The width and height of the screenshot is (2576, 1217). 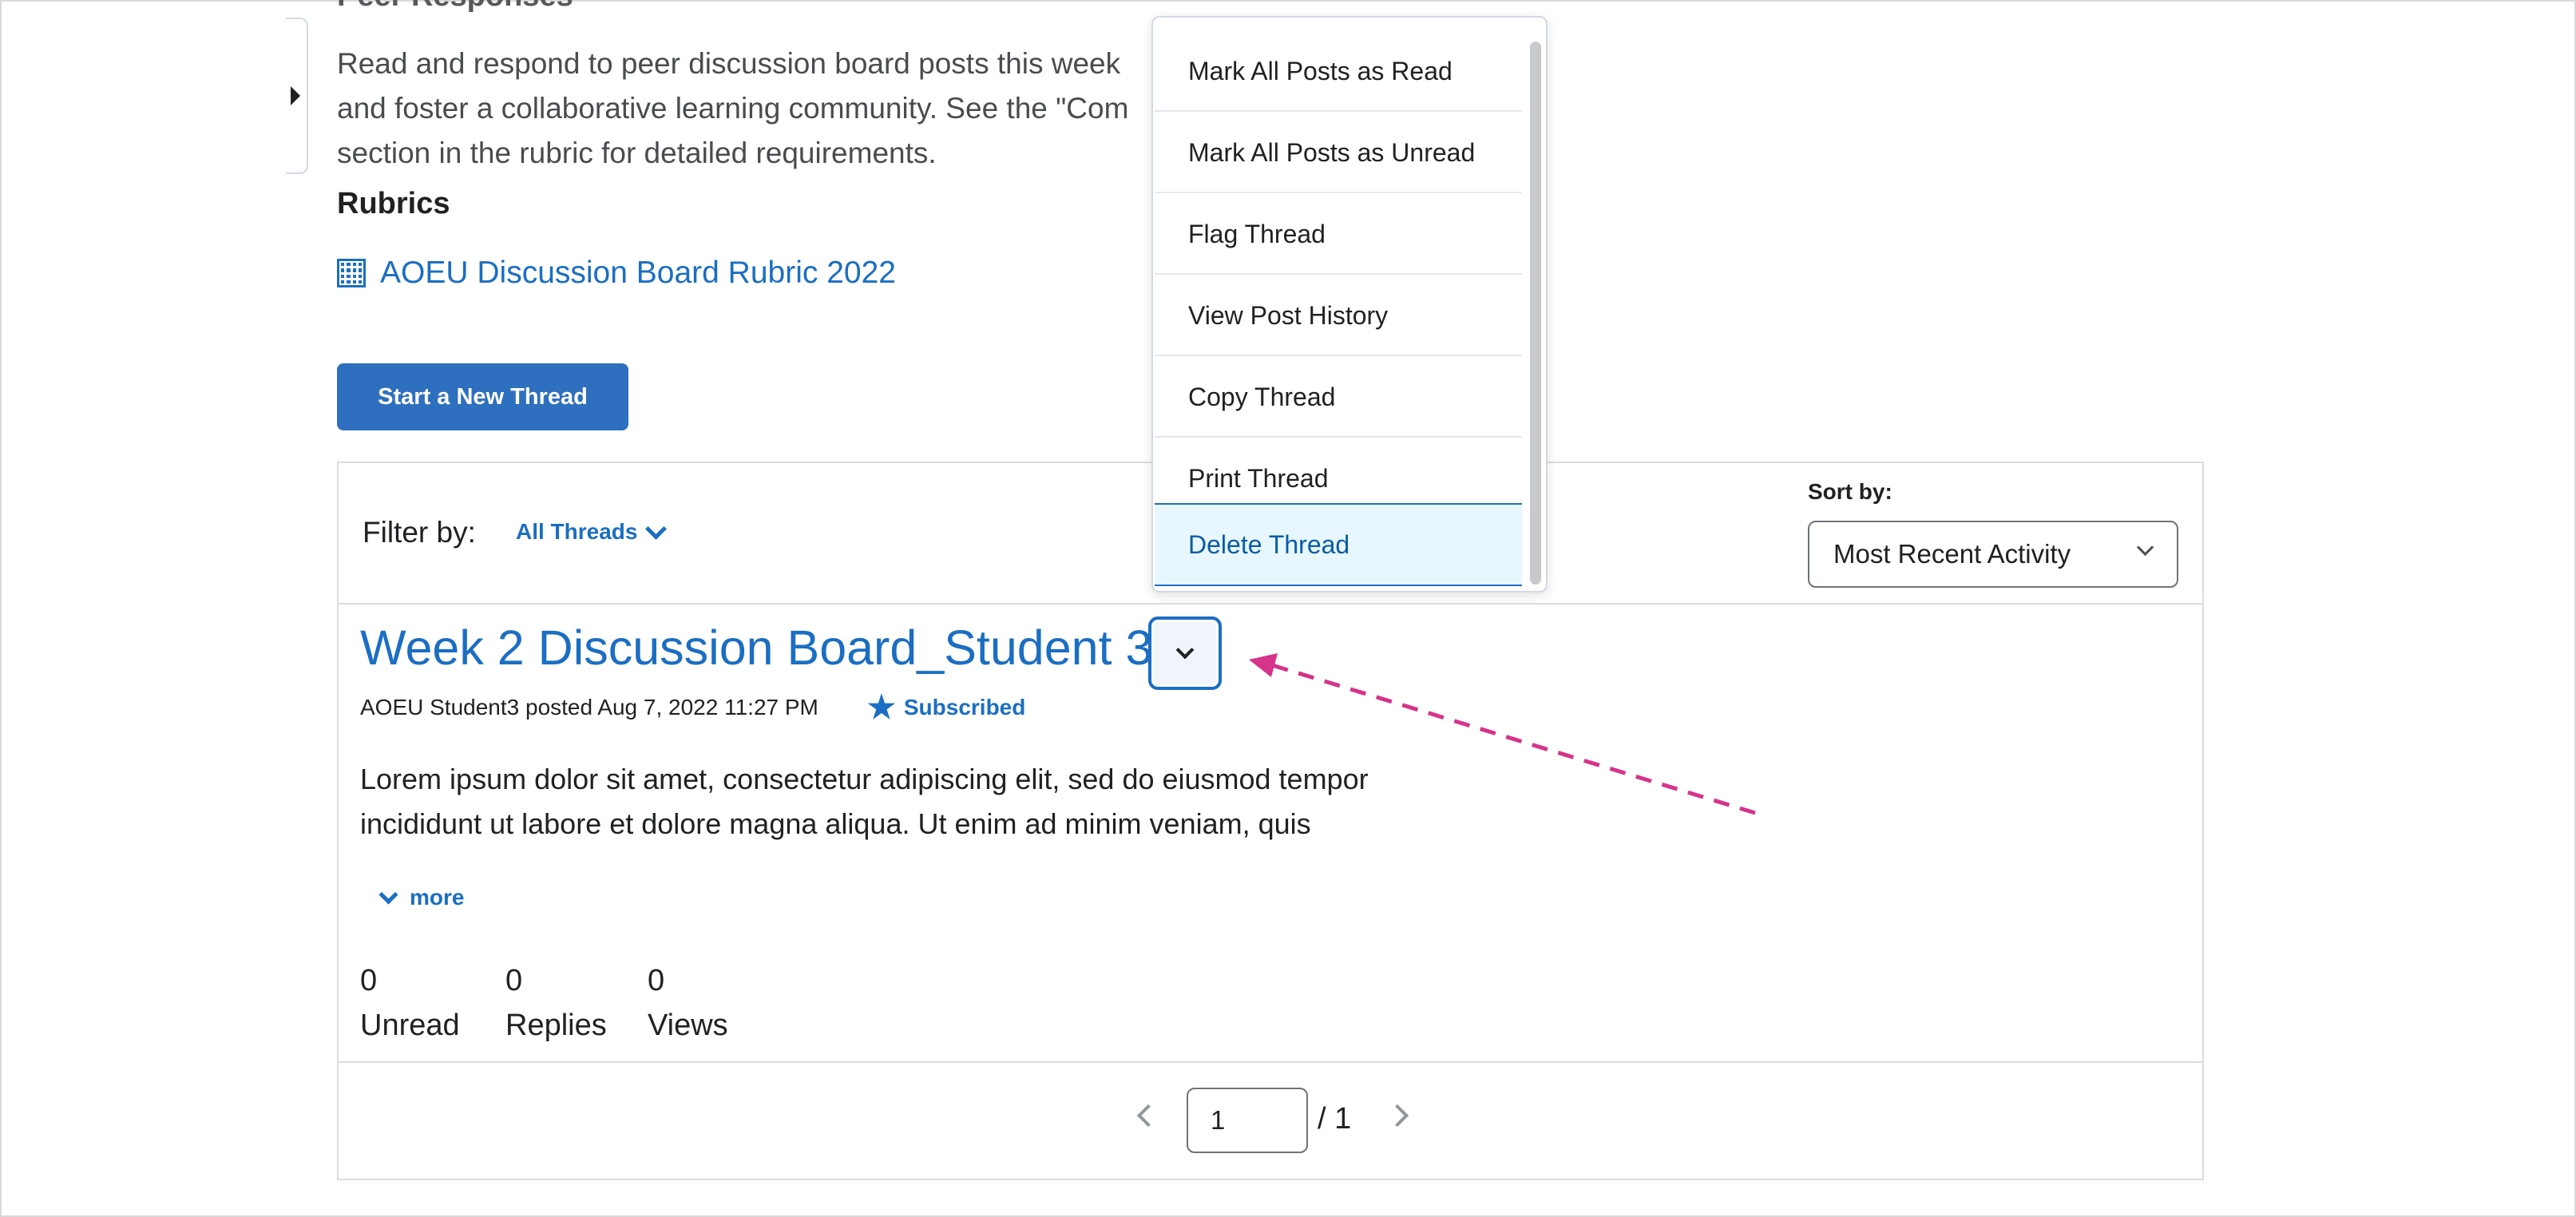 I want to click on rubrics-heading: Rubrics, so click(x=393, y=203).